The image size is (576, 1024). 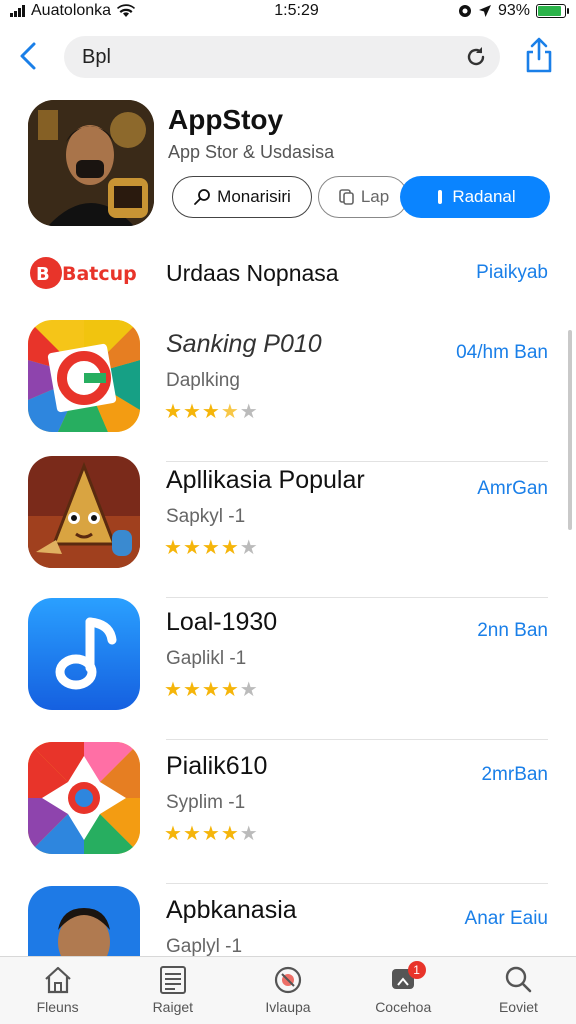 I want to click on get-button: 2mrBan, so click(x=514, y=775).